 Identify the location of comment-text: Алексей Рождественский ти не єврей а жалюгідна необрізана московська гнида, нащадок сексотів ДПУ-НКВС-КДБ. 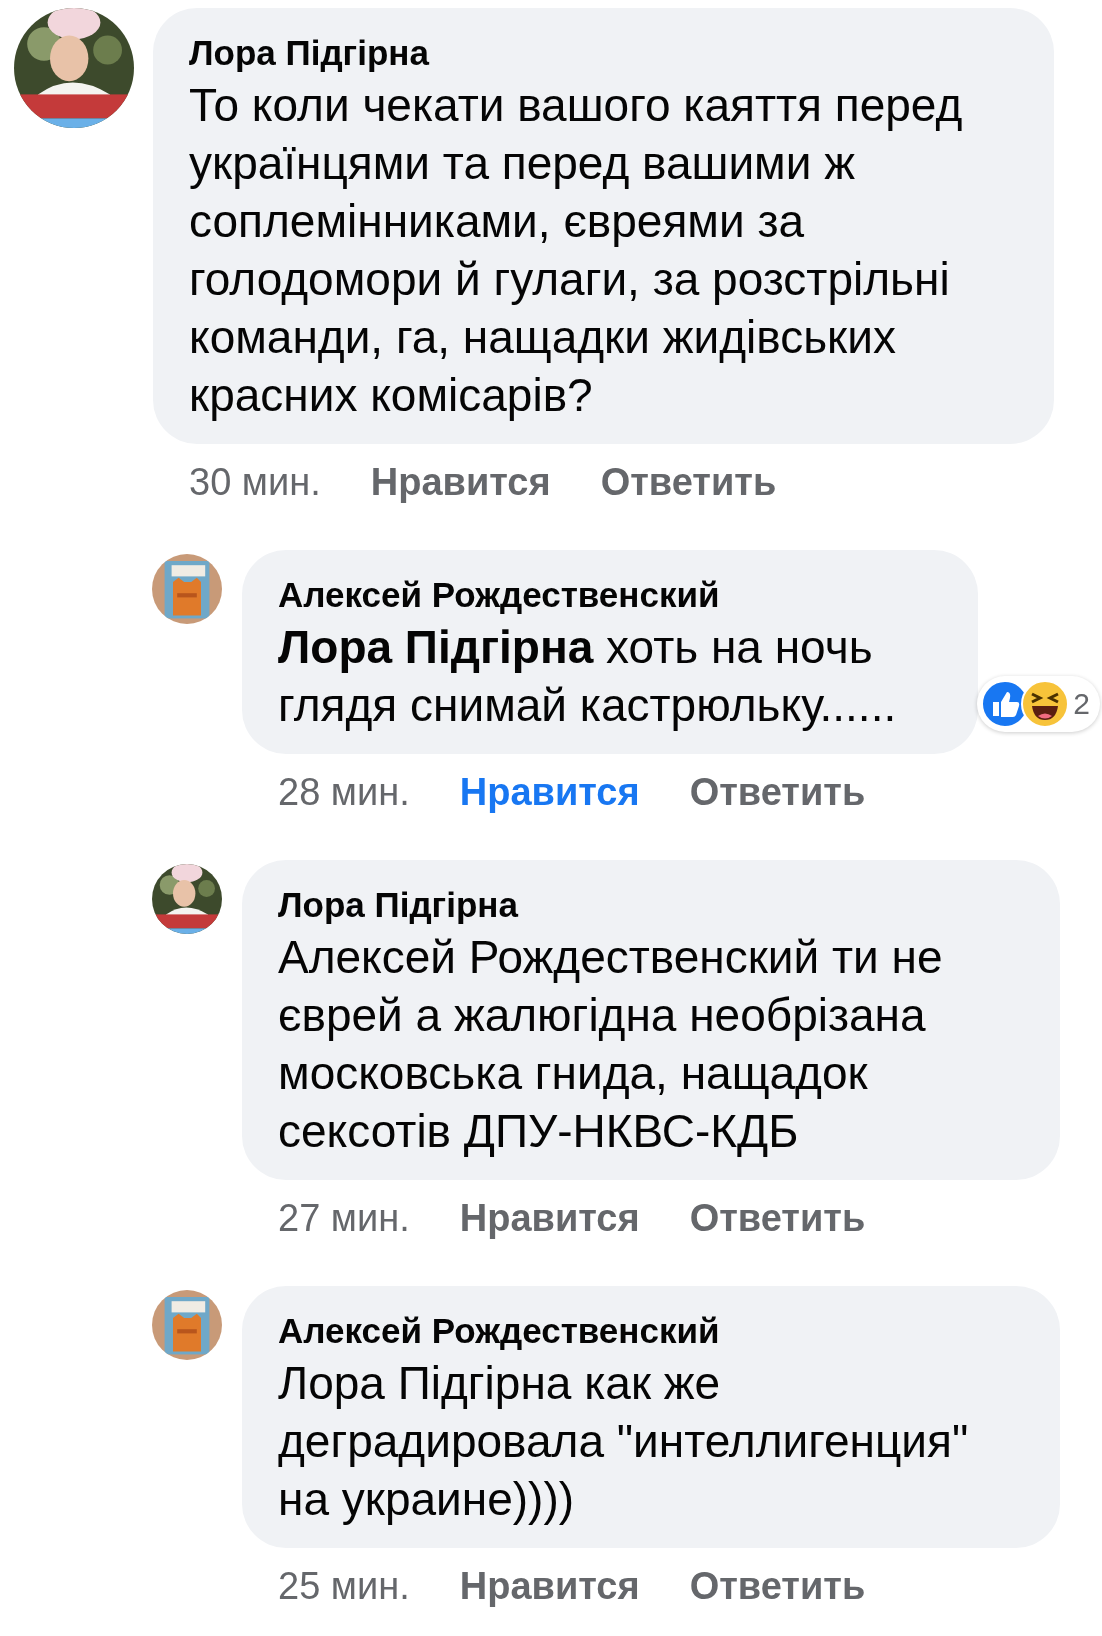
(611, 1044).